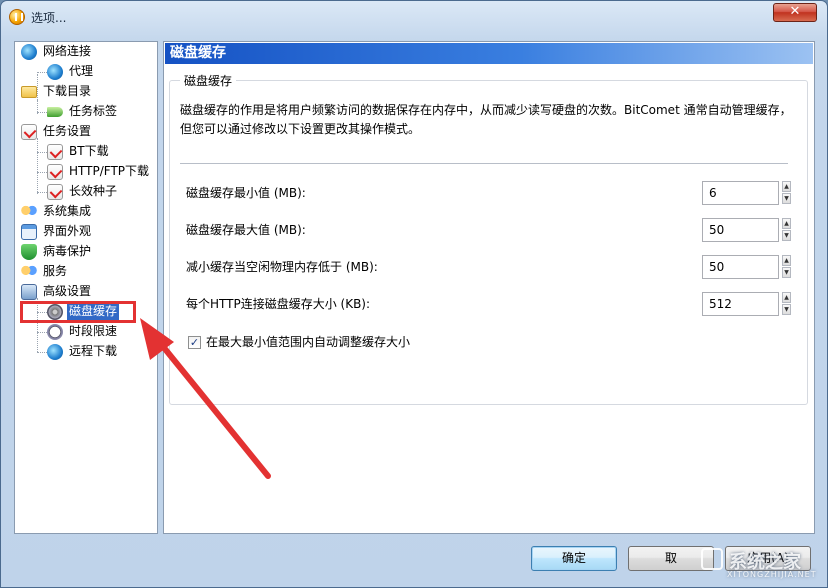 The image size is (828, 588). What do you see at coordinates (81, 71) in the screenshot?
I see `tree-item-label: 代理` at bounding box center [81, 71].